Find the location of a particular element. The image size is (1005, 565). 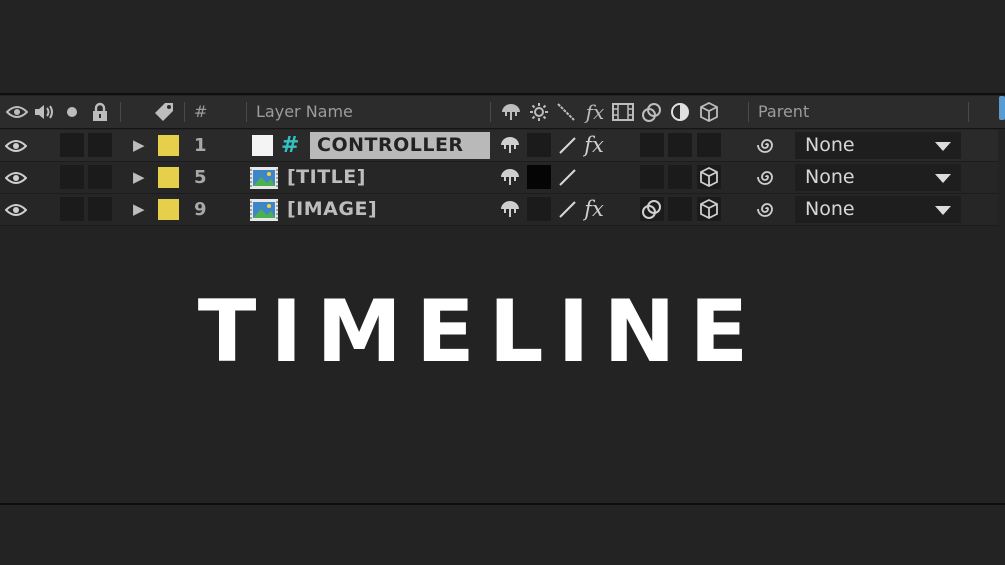

null-hash-icon: # is located at coordinates (290, 145).